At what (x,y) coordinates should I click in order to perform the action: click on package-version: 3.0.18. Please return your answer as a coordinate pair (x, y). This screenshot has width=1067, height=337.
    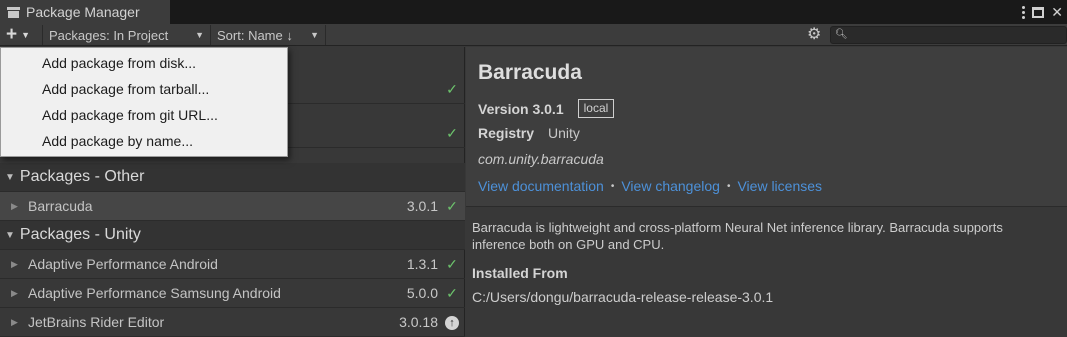
    Looking at the image, I should click on (418, 322).